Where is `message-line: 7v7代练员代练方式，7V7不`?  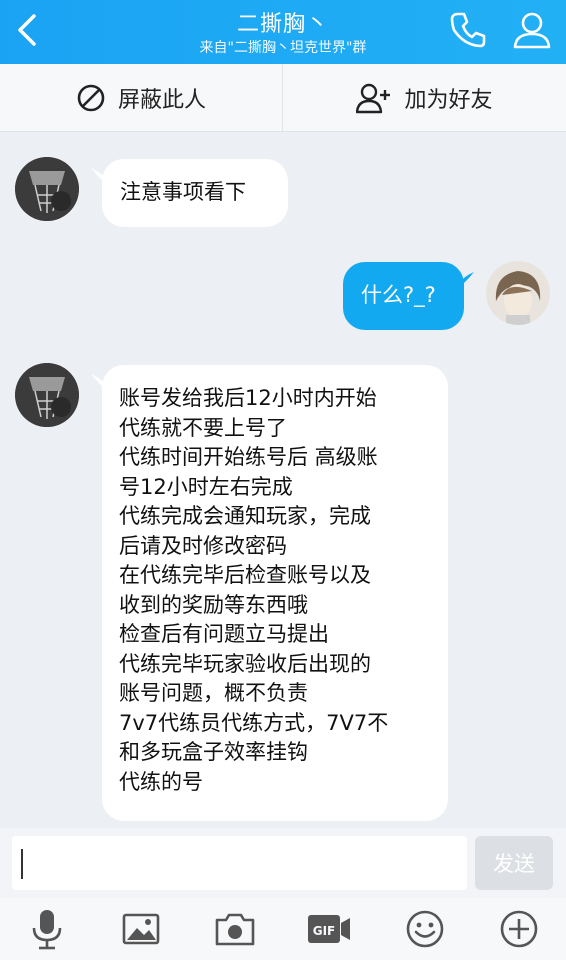 message-line: 7v7代练员代练方式，7V7不 is located at coordinates (254, 722).